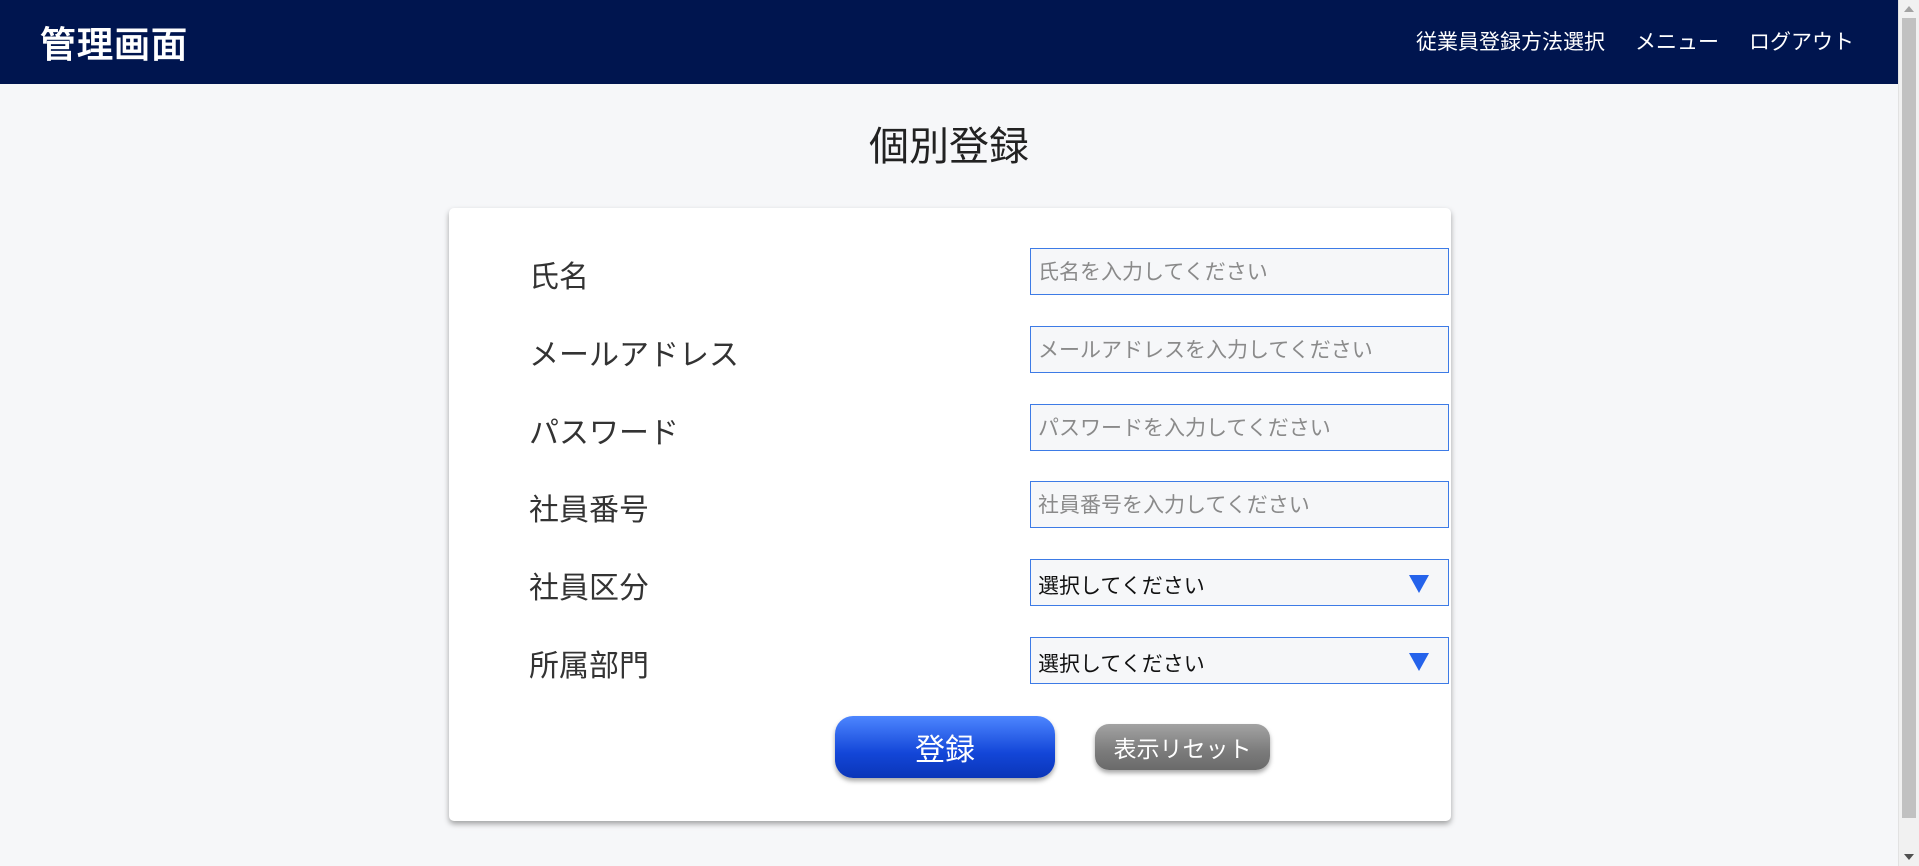 The image size is (1919, 866). What do you see at coordinates (989, 428) in the screenshot?
I see `password-row: パスワード` at bounding box center [989, 428].